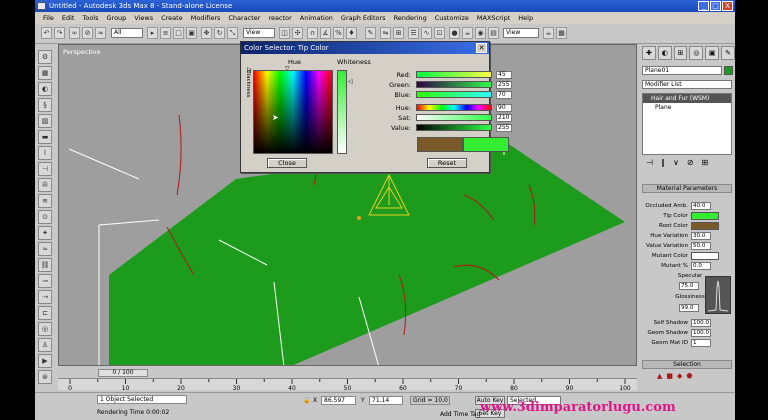 Image resolution: width=768 pixels, height=420 pixels. Describe the element at coordinates (728, 53) in the screenshot. I see `utilities-tab-icon: ✎` at that location.